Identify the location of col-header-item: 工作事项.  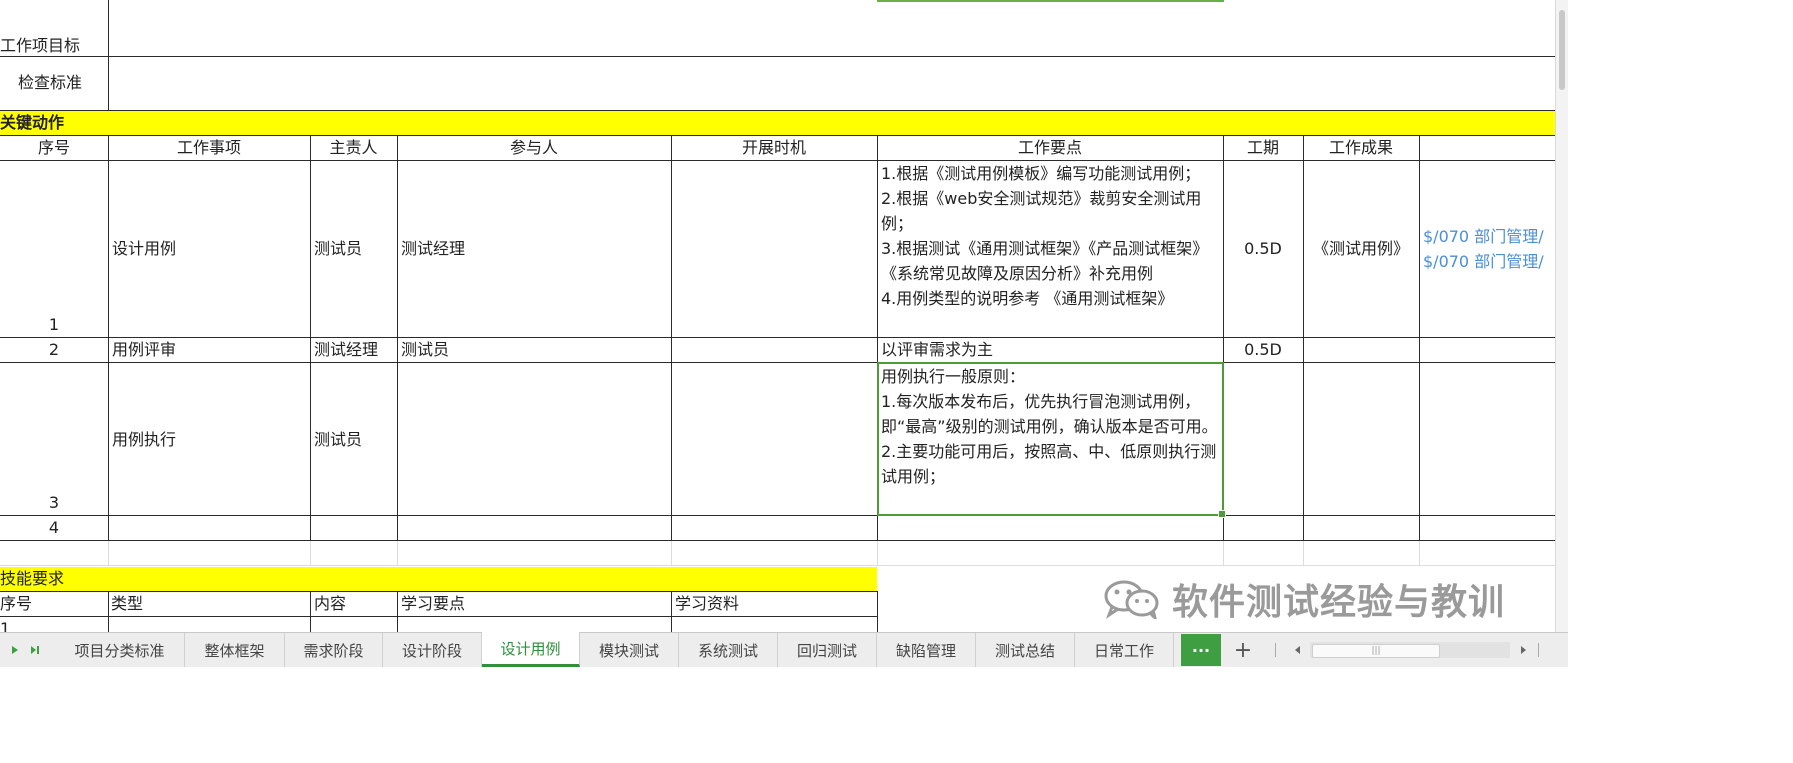
(208, 147).